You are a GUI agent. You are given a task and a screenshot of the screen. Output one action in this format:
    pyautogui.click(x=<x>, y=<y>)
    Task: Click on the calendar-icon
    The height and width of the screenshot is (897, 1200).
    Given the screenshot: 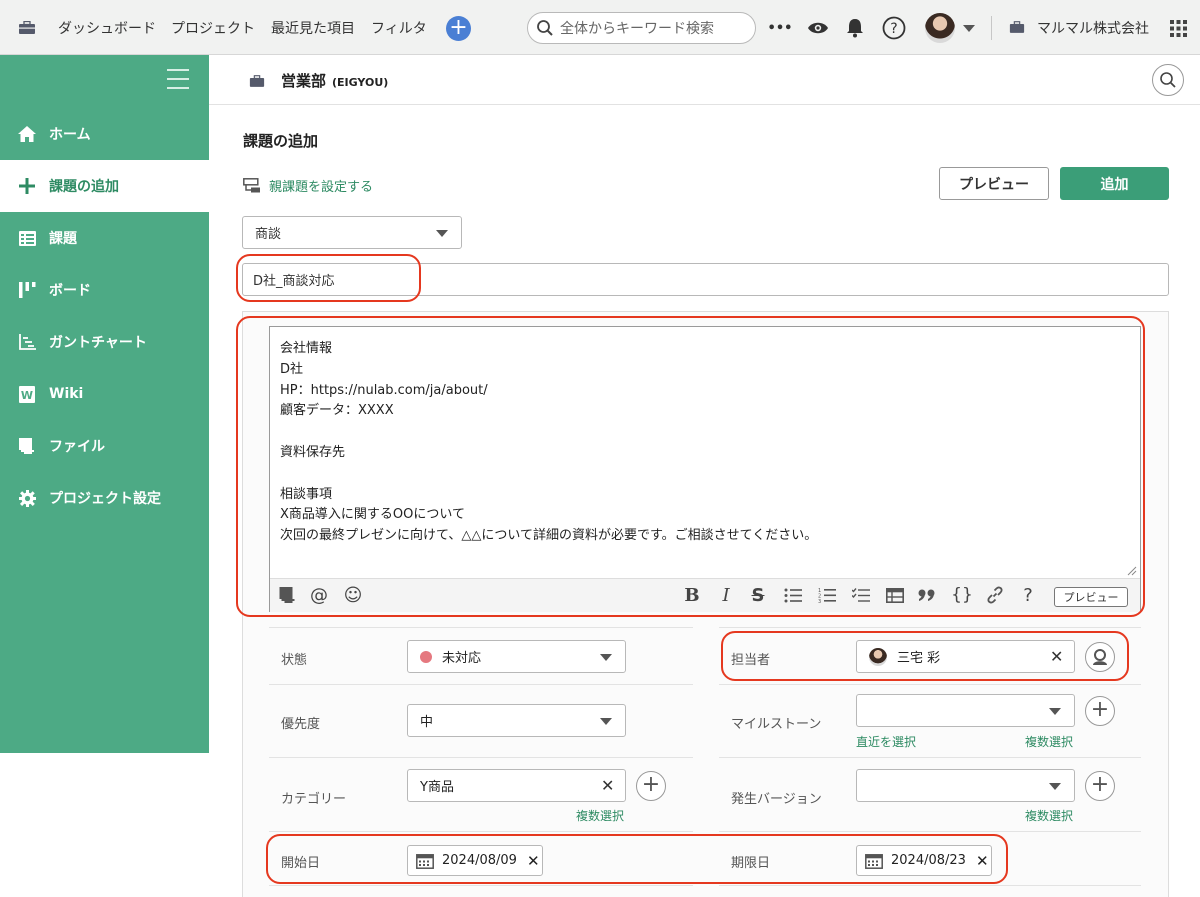 What is the action you would take?
    pyautogui.click(x=874, y=861)
    